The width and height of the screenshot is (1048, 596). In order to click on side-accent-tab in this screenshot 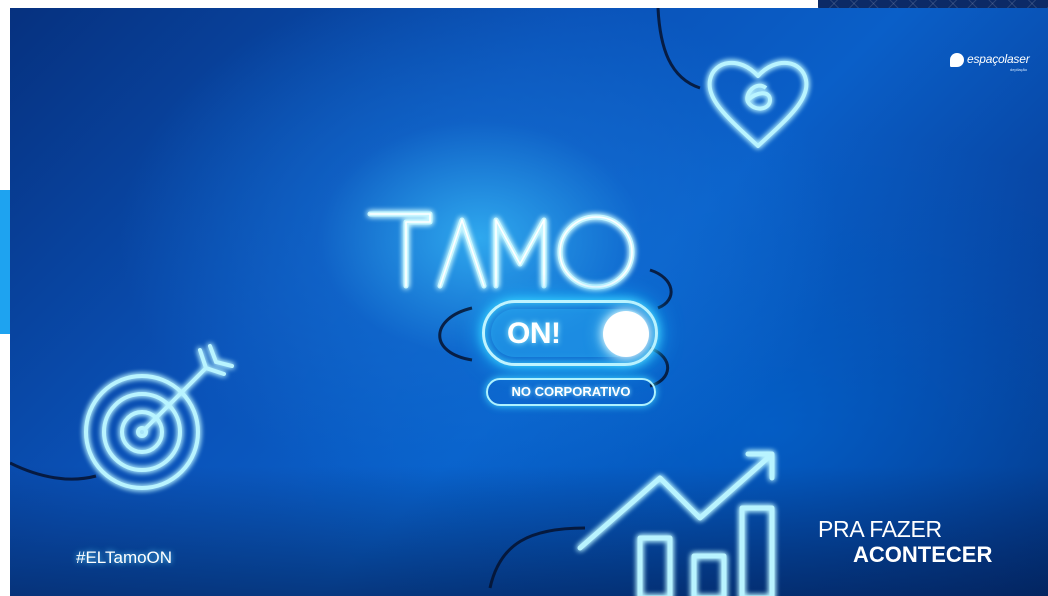, I will do `click(5, 262)`.